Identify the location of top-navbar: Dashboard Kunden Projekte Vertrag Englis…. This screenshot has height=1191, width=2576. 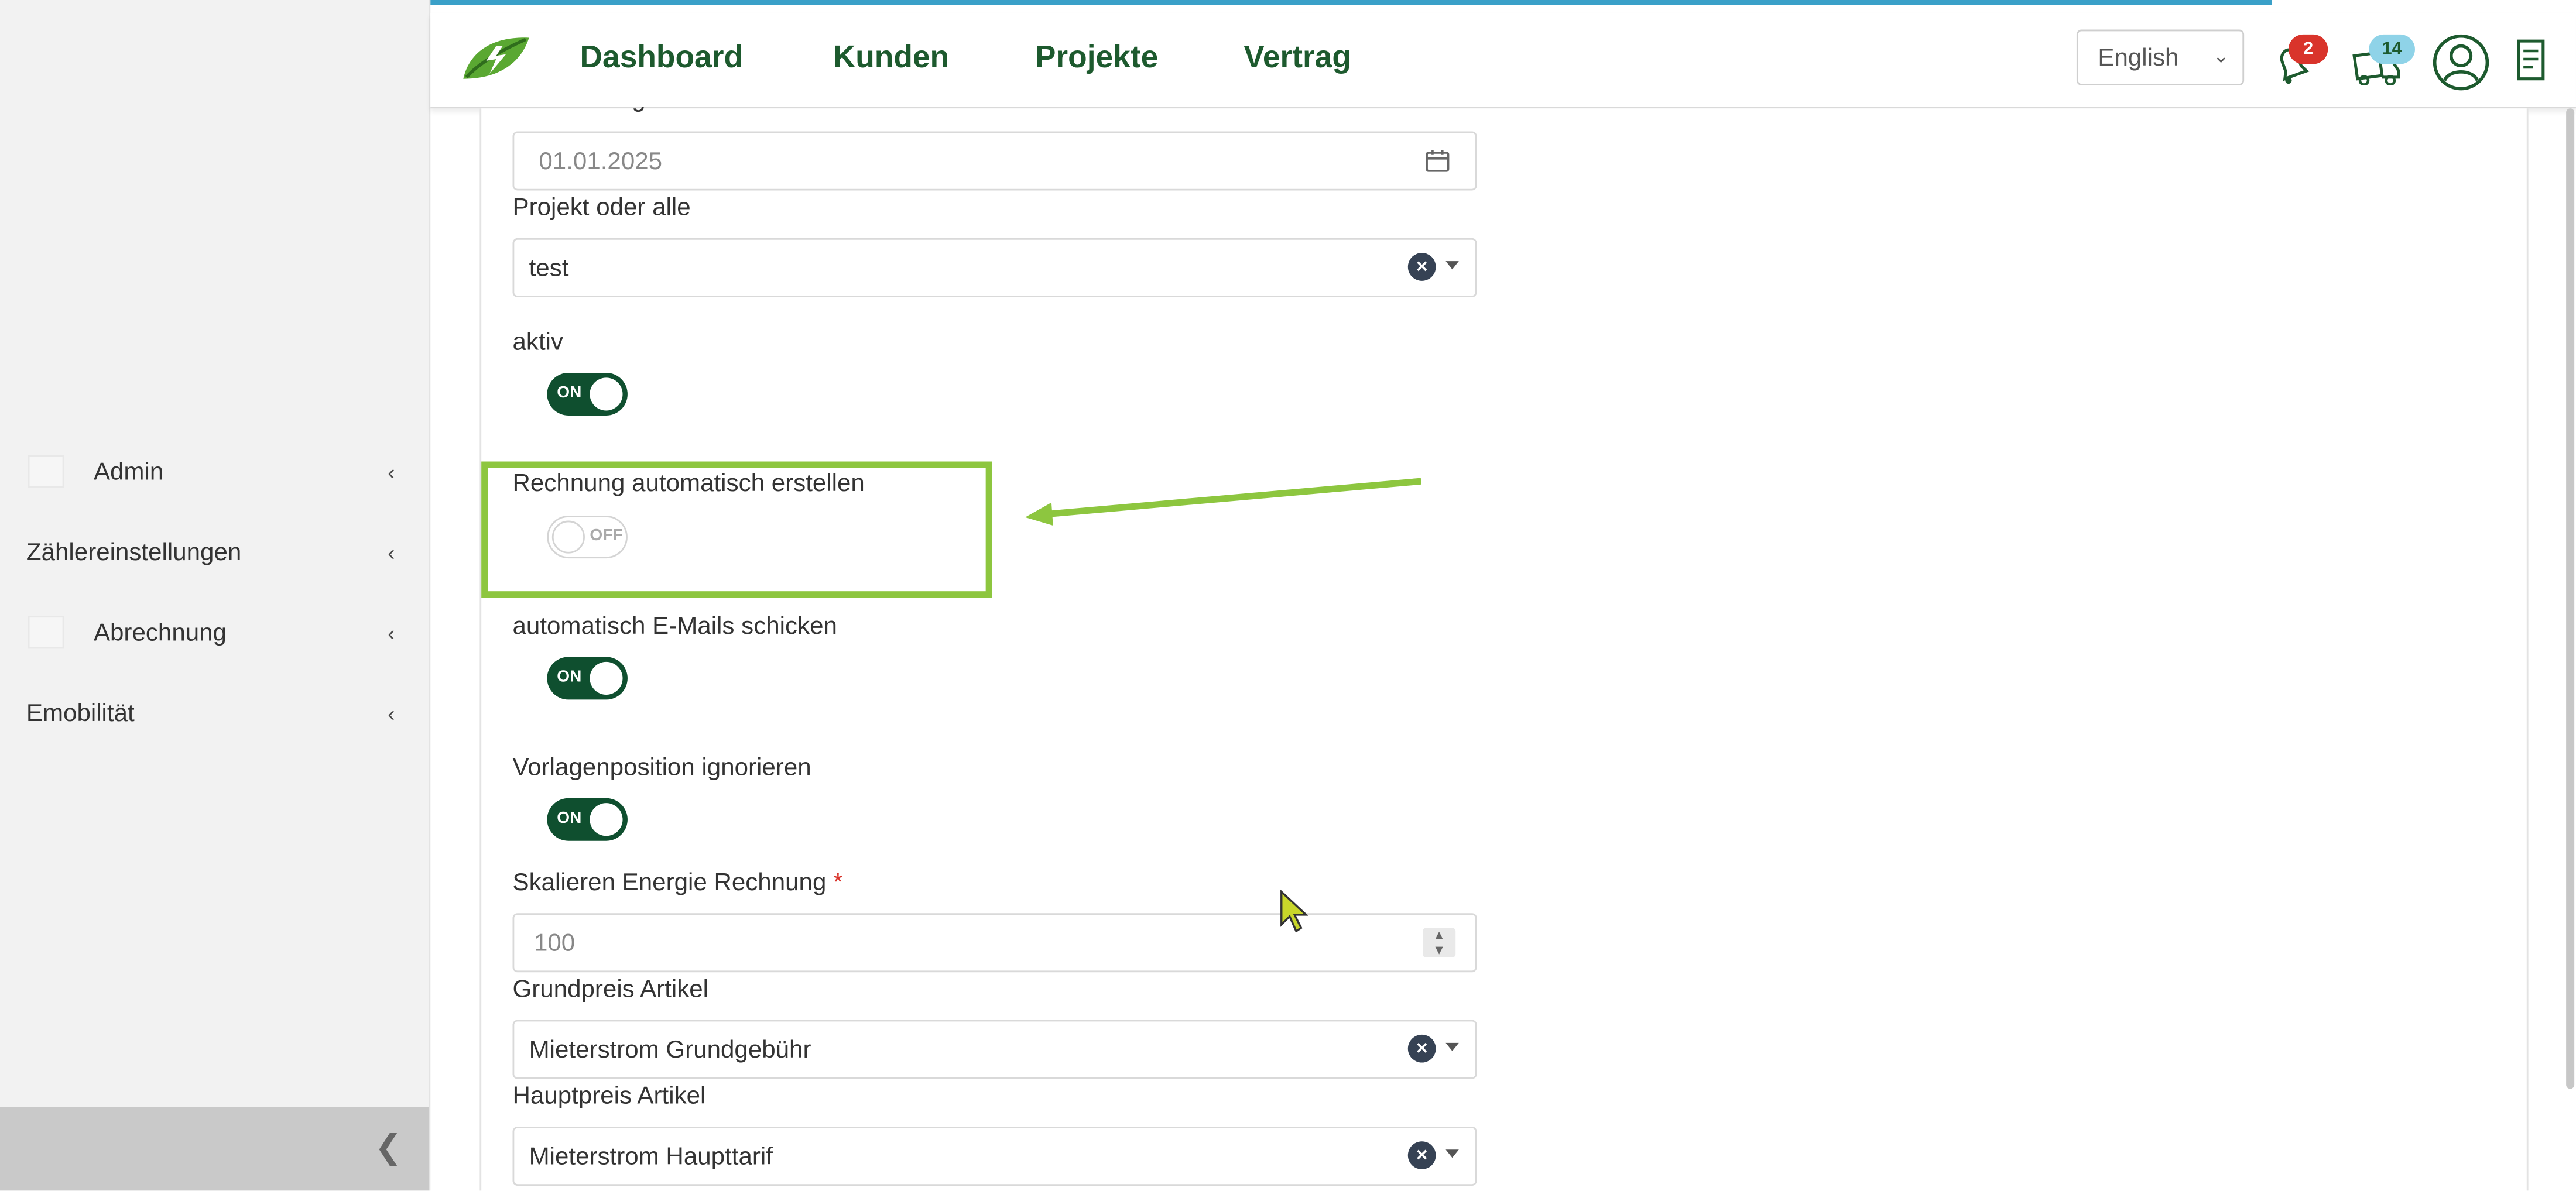
(1503, 61).